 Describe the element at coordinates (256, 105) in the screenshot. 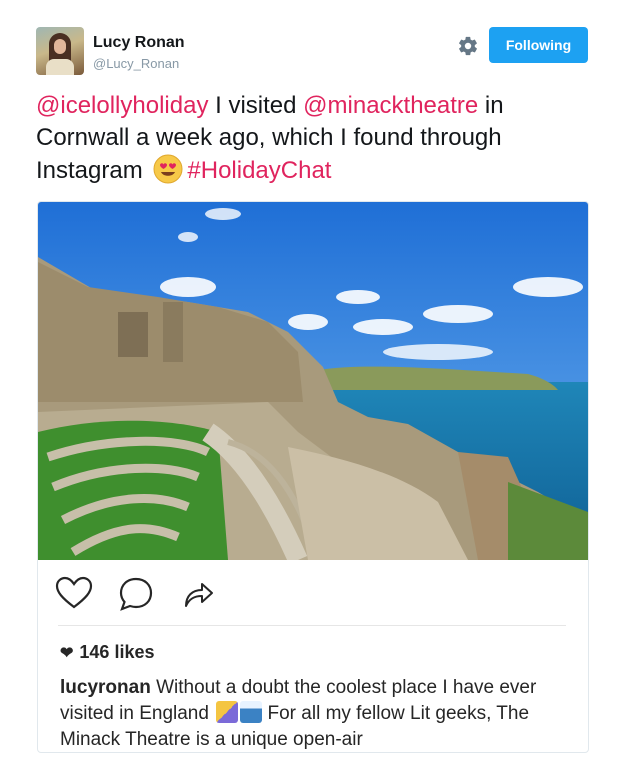

I see `tweet-text-segment: I visited` at that location.